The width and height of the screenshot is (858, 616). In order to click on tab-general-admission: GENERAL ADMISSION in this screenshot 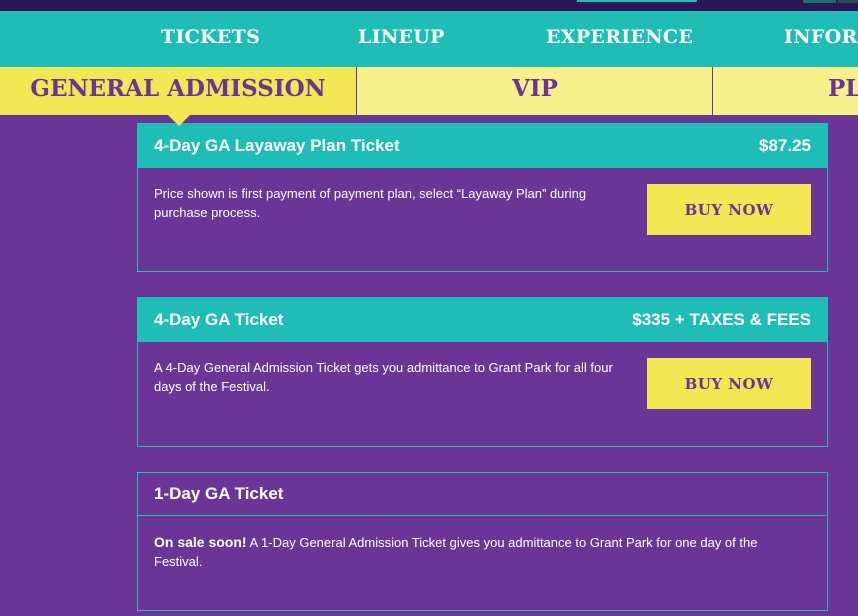, I will do `click(178, 91)`.